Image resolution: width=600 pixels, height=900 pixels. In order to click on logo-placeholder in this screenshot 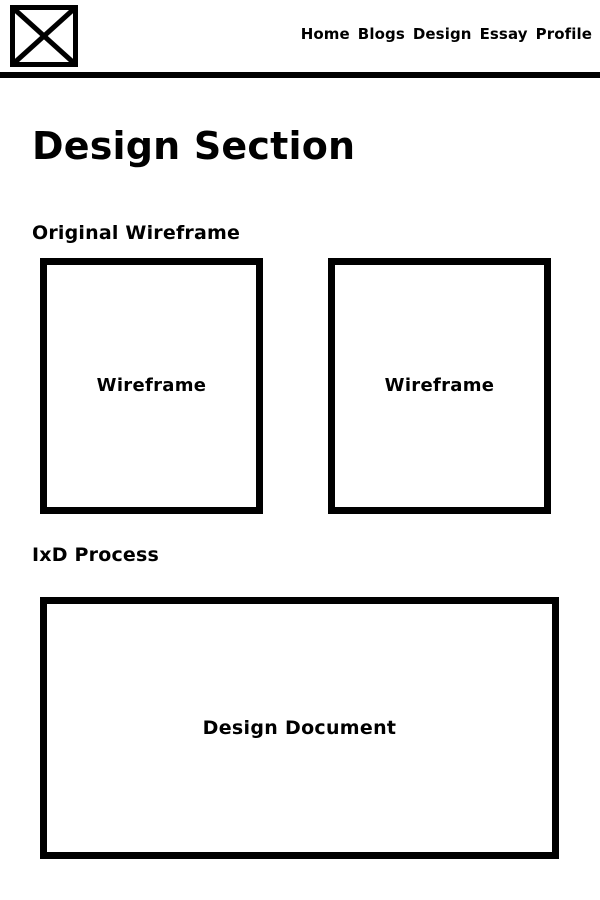, I will do `click(44, 36)`.